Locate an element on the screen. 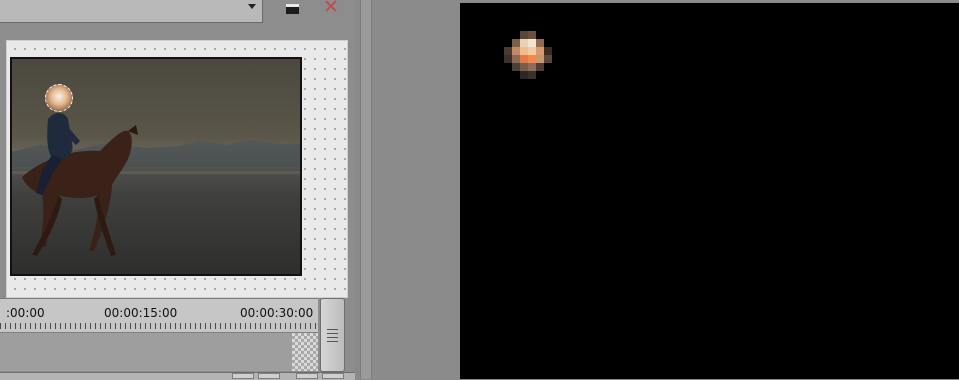  track-end-pattern is located at coordinates (305, 352).